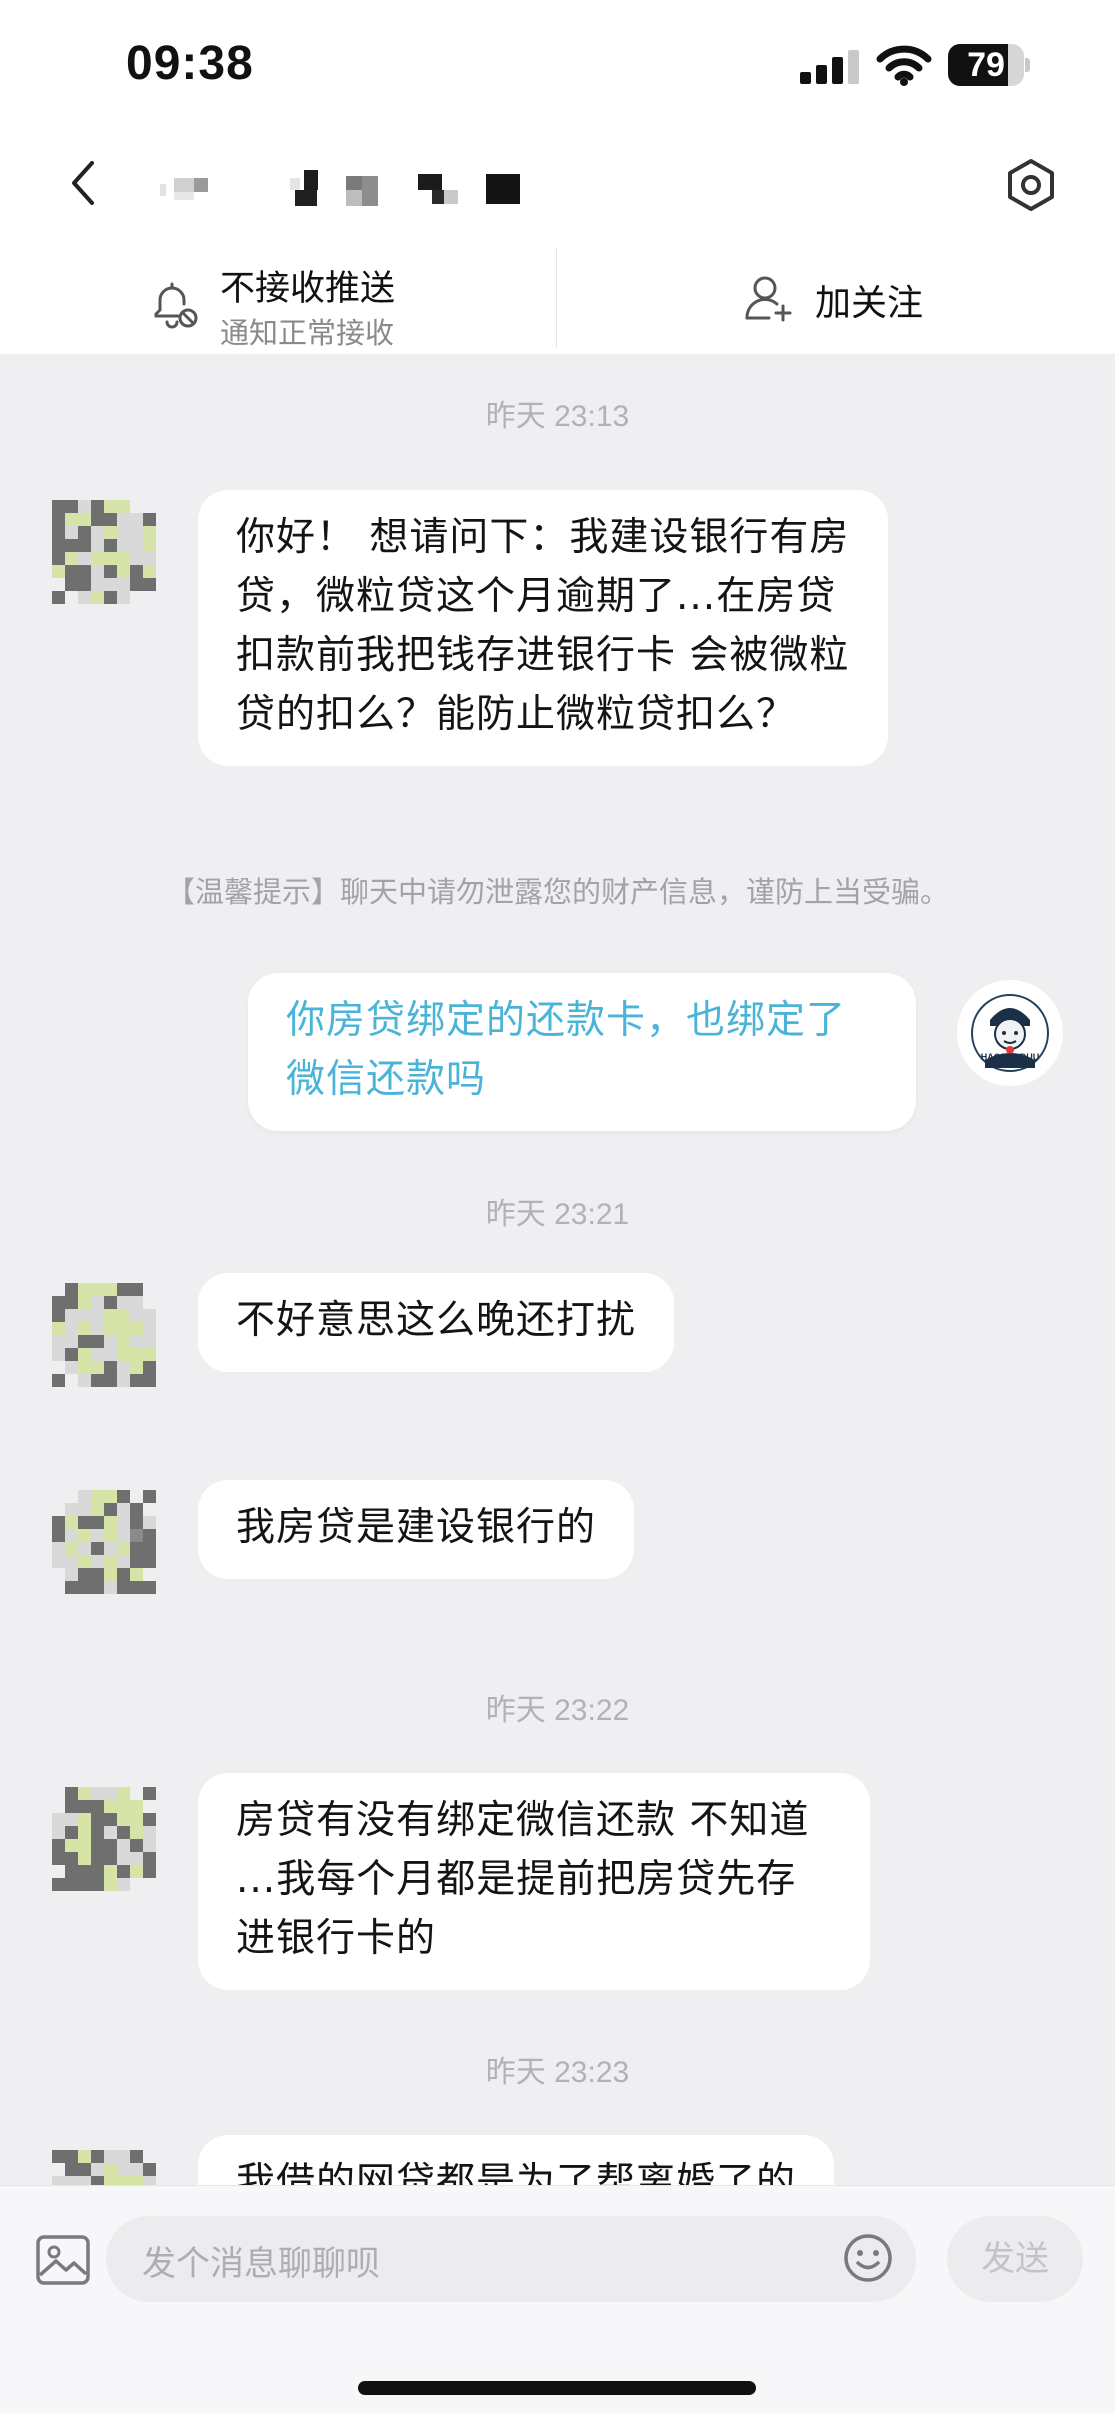 The image size is (1115, 2413). Describe the element at coordinates (350, 190) in the screenshot. I see `contact-name-redacted` at that location.